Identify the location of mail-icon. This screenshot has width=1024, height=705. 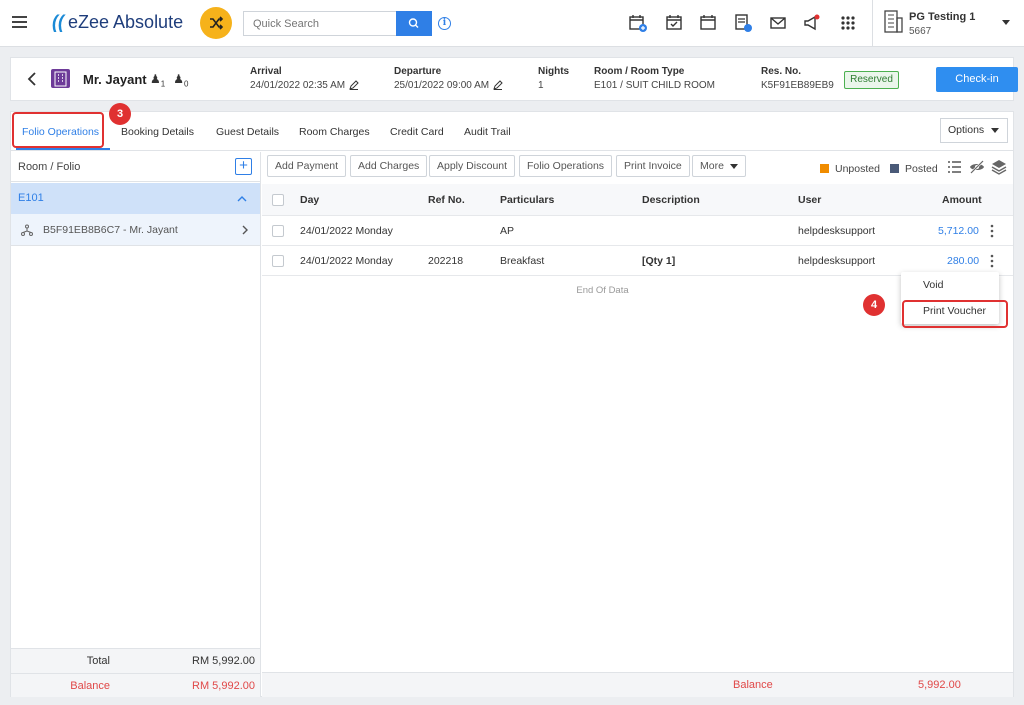
(778, 23).